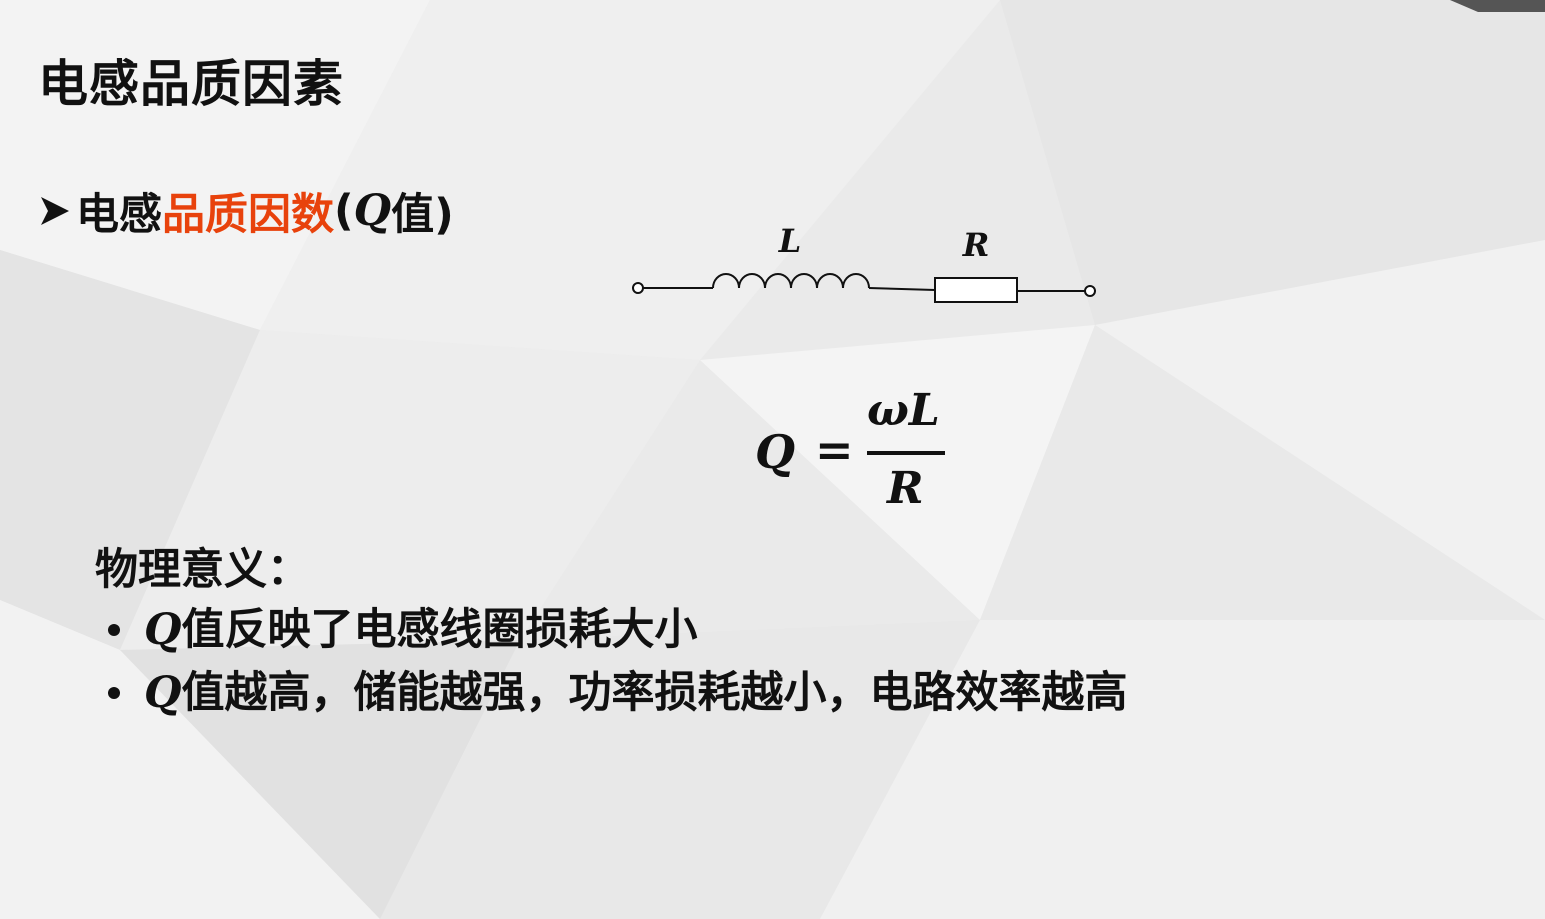 The width and height of the screenshot is (1545, 919). I want to click on meaning-list: Q 值反映了电感线圈损耗大小 Q 值越高，储能越强，功率损耗越小，电路效率越高, so click(617, 661).